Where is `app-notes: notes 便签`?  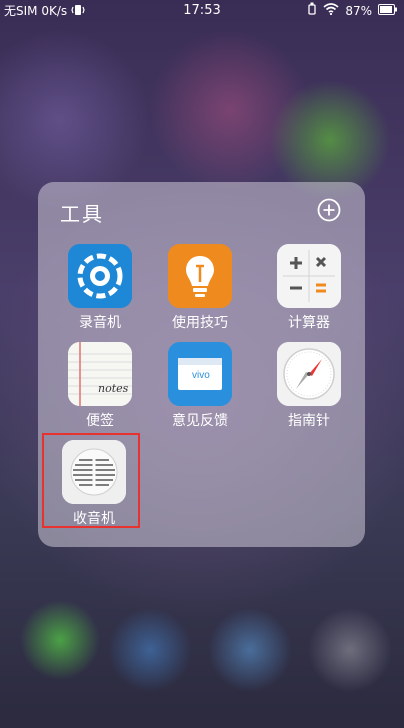 app-notes: notes 便签 is located at coordinates (100, 387).